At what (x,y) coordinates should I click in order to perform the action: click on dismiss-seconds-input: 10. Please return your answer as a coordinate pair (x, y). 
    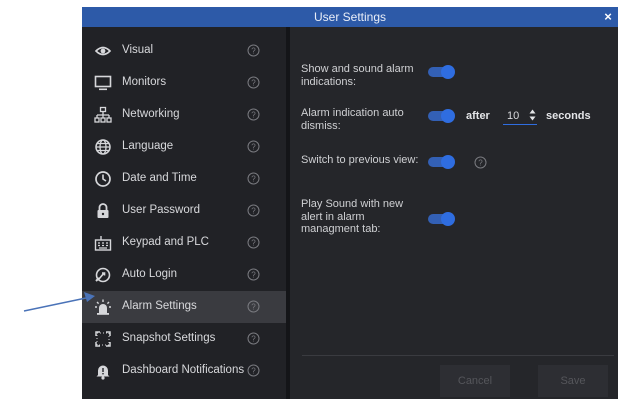
    Looking at the image, I should click on (520, 116).